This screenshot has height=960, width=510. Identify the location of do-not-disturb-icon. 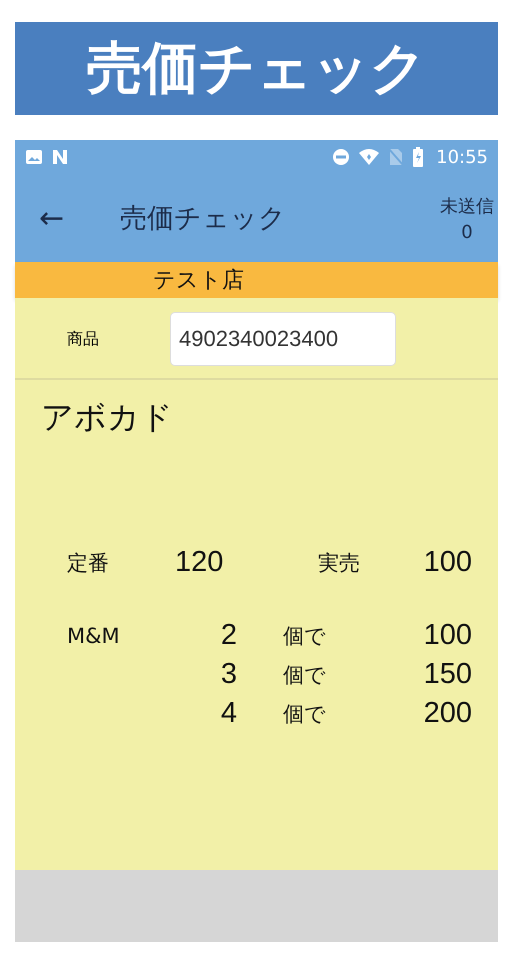
(341, 157).